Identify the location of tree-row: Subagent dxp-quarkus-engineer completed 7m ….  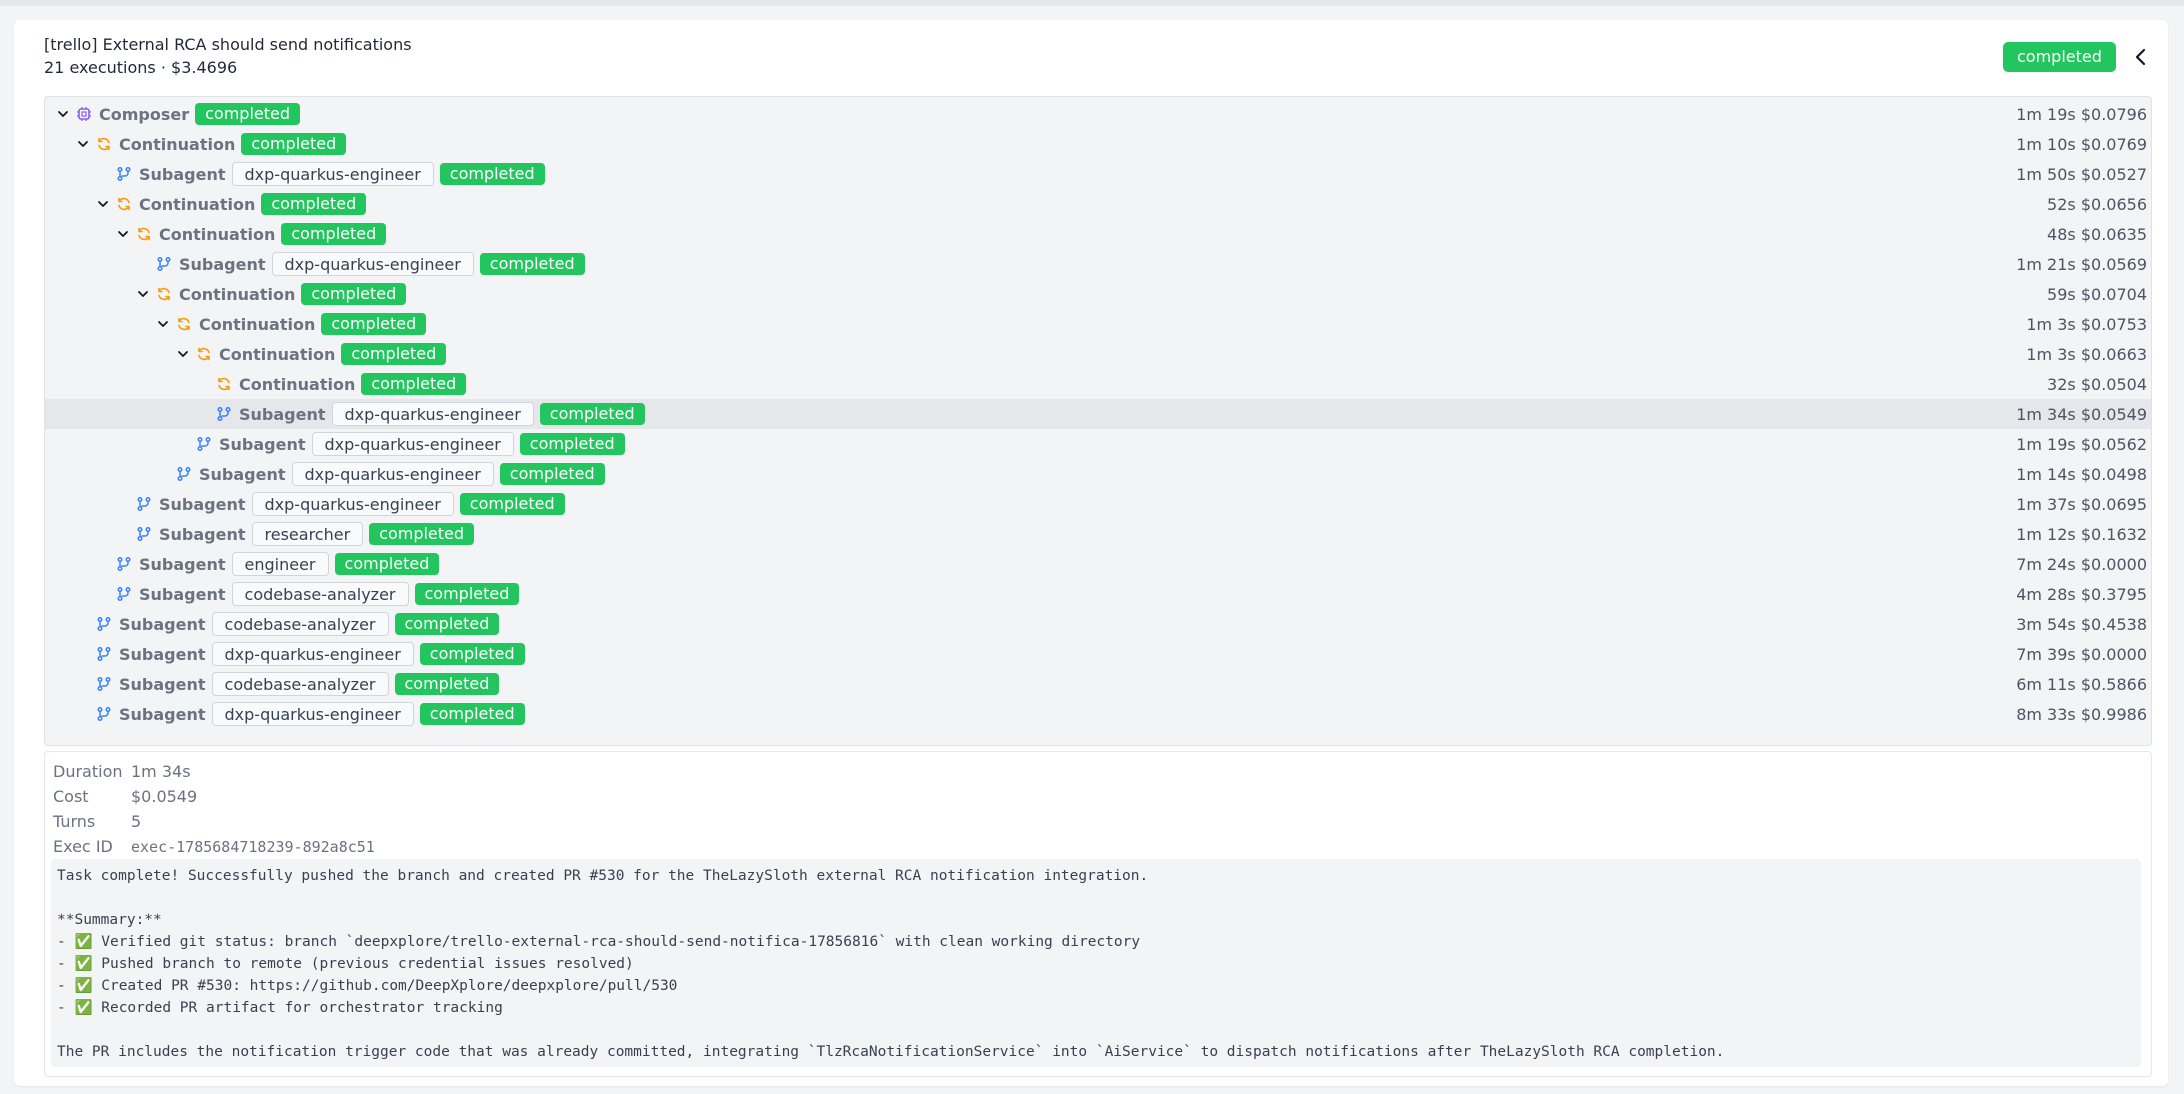
(1098, 654).